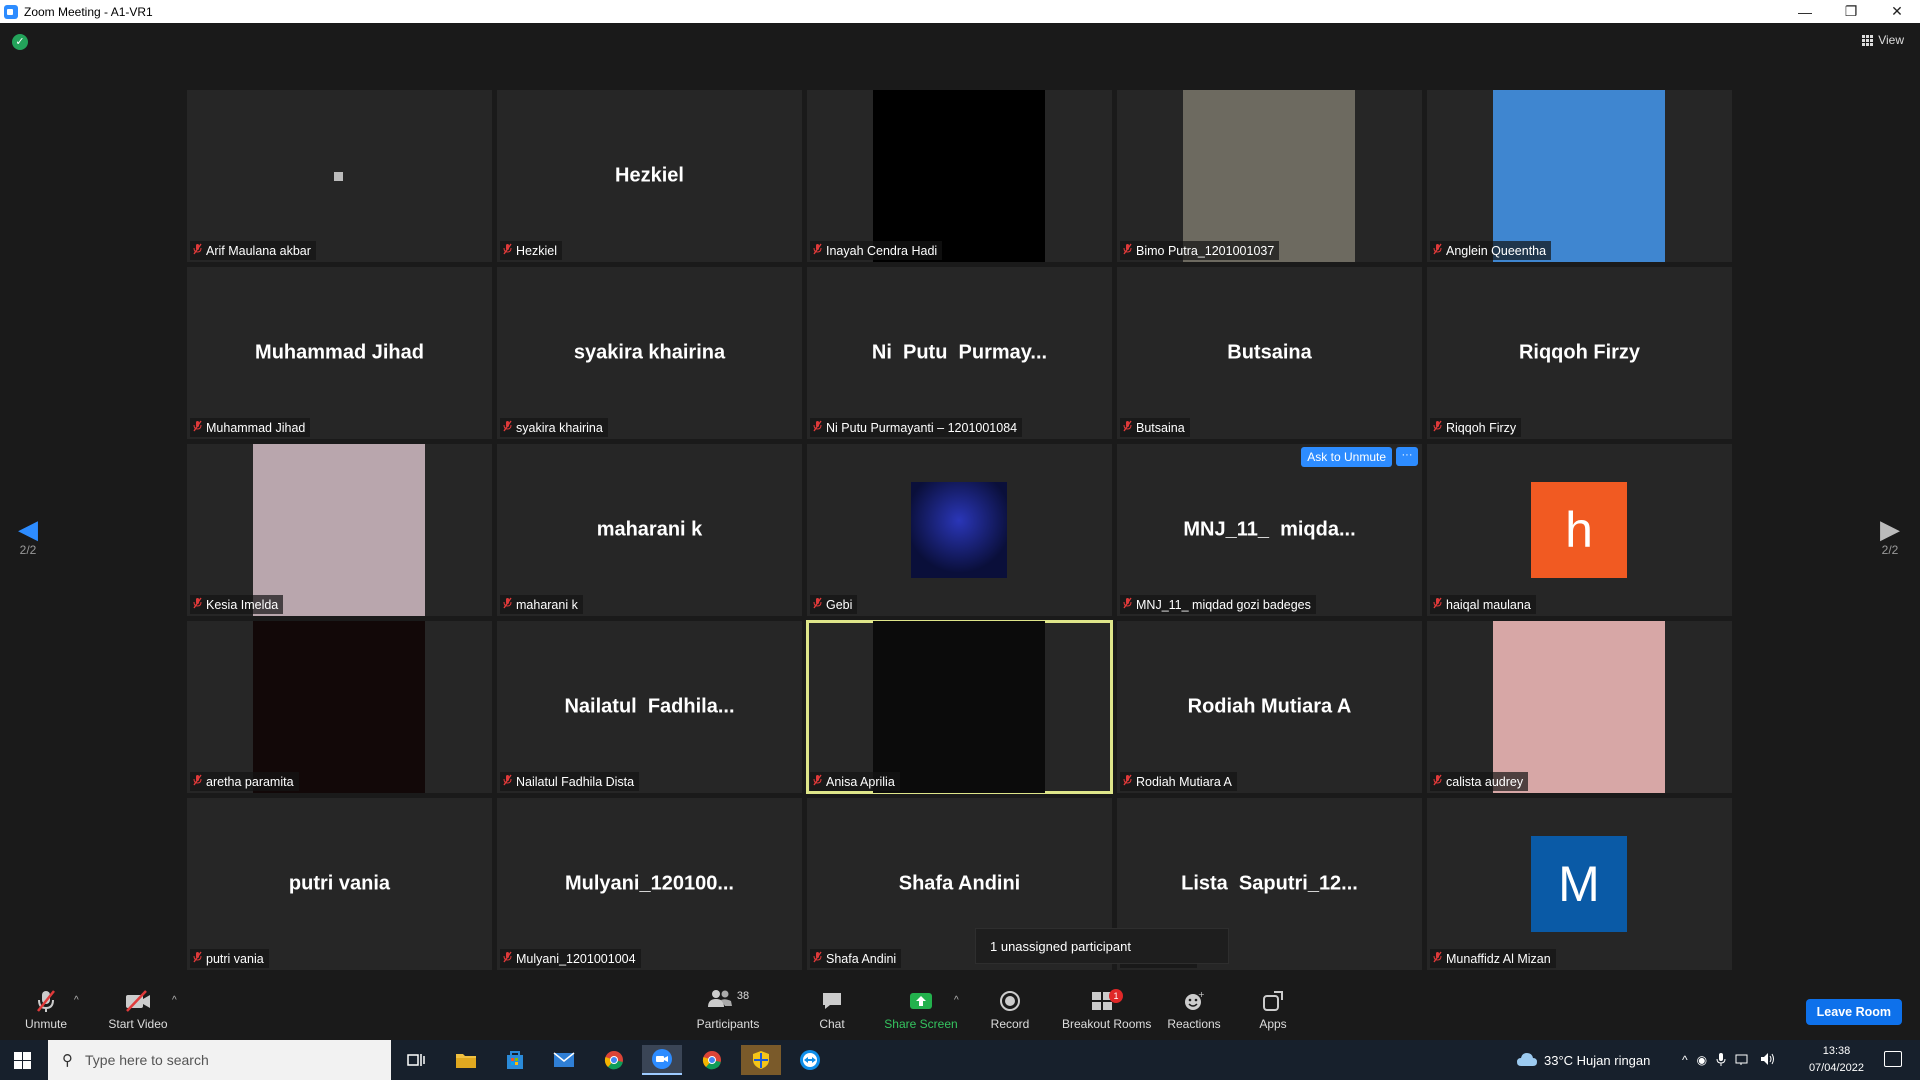  What do you see at coordinates (1893, 1059) in the screenshot?
I see `notifications-icon` at bounding box center [1893, 1059].